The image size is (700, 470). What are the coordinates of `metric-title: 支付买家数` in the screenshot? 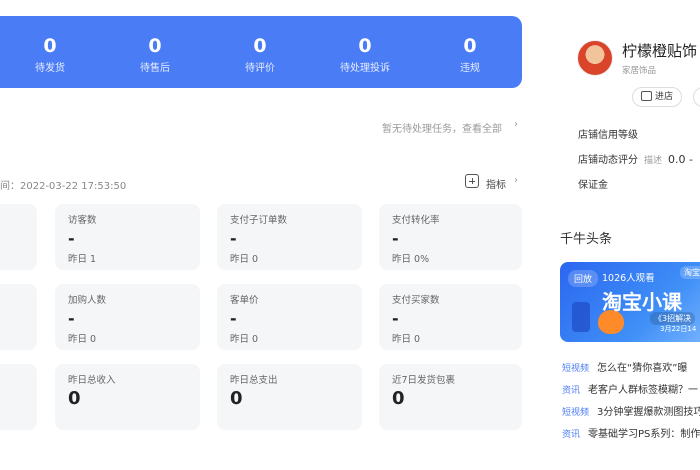 It's located at (416, 300).